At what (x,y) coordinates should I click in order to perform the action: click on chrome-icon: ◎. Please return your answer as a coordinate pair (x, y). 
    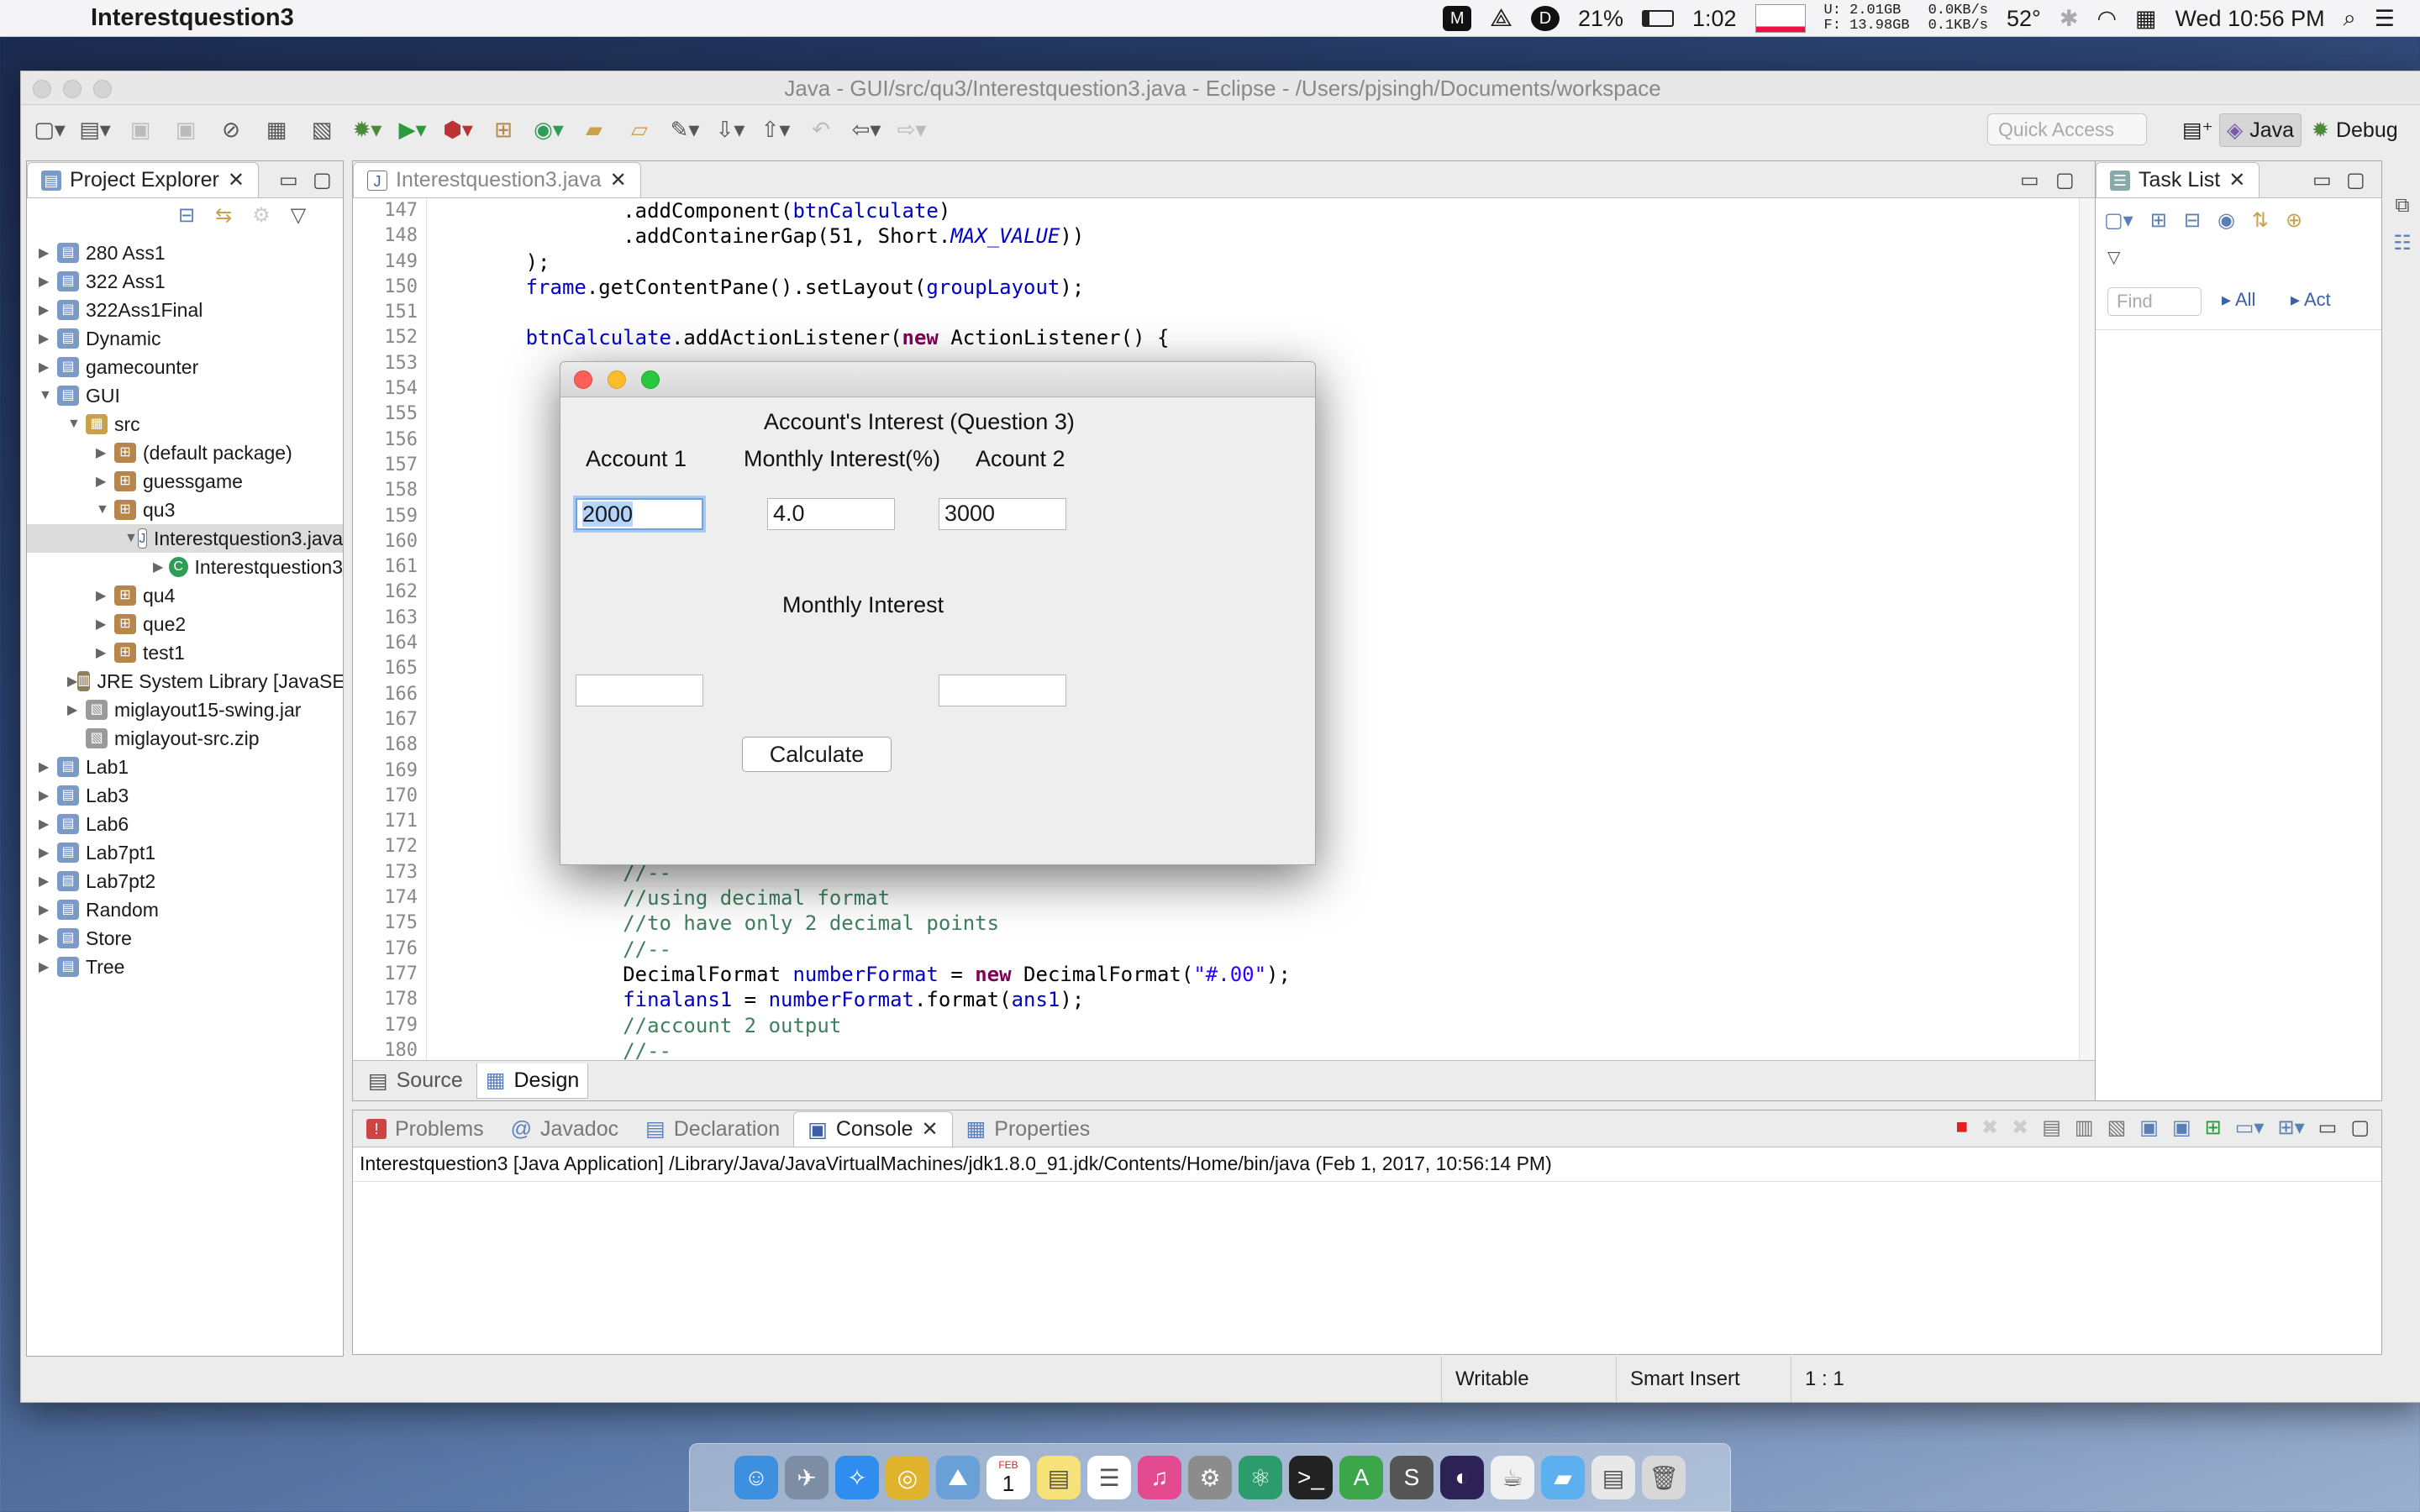
    Looking at the image, I should click on (907, 1477).